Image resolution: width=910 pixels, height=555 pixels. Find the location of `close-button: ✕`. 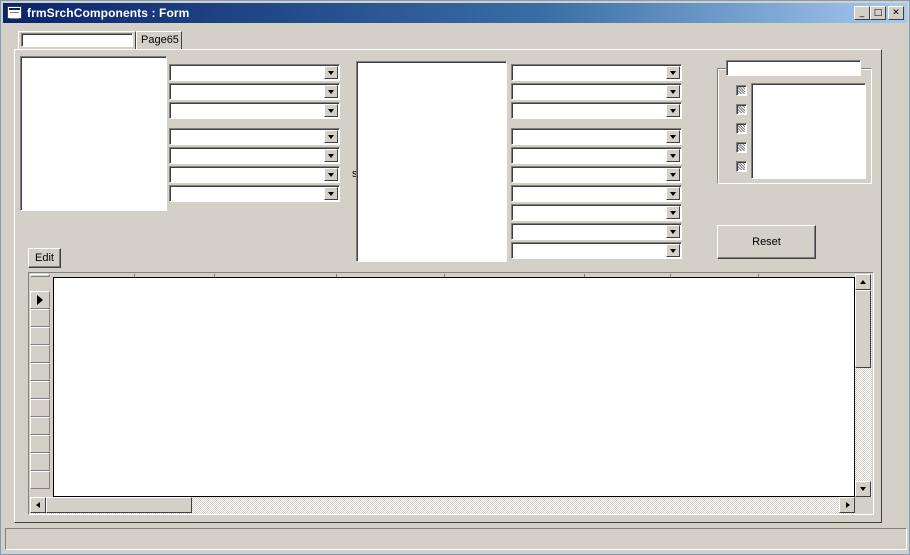

close-button: ✕ is located at coordinates (896, 13).